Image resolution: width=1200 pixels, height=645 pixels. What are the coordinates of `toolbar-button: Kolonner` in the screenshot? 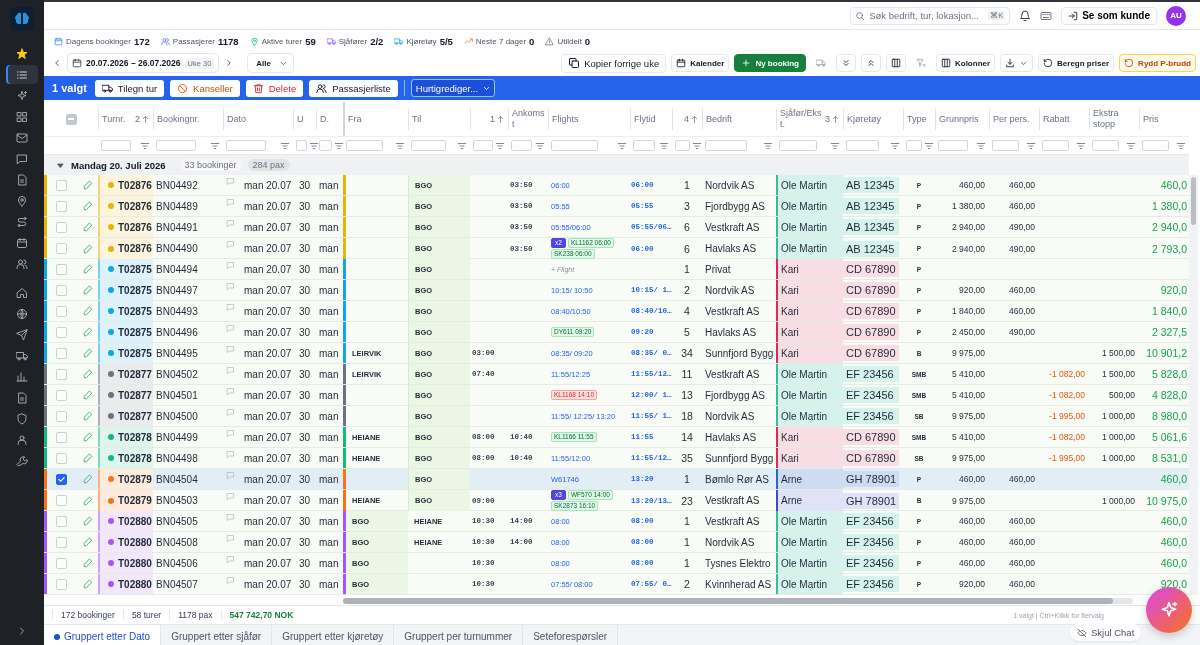 It's located at (965, 63).